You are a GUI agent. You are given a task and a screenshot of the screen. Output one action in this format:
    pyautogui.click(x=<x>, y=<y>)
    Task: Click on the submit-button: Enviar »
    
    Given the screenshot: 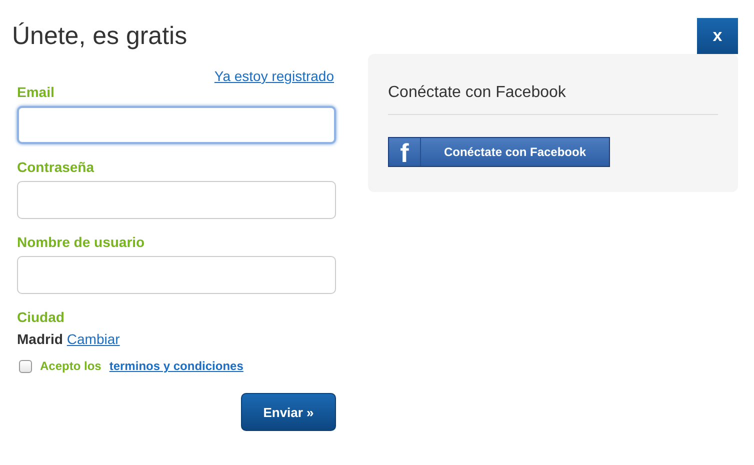 What is the action you would take?
    pyautogui.click(x=288, y=412)
    